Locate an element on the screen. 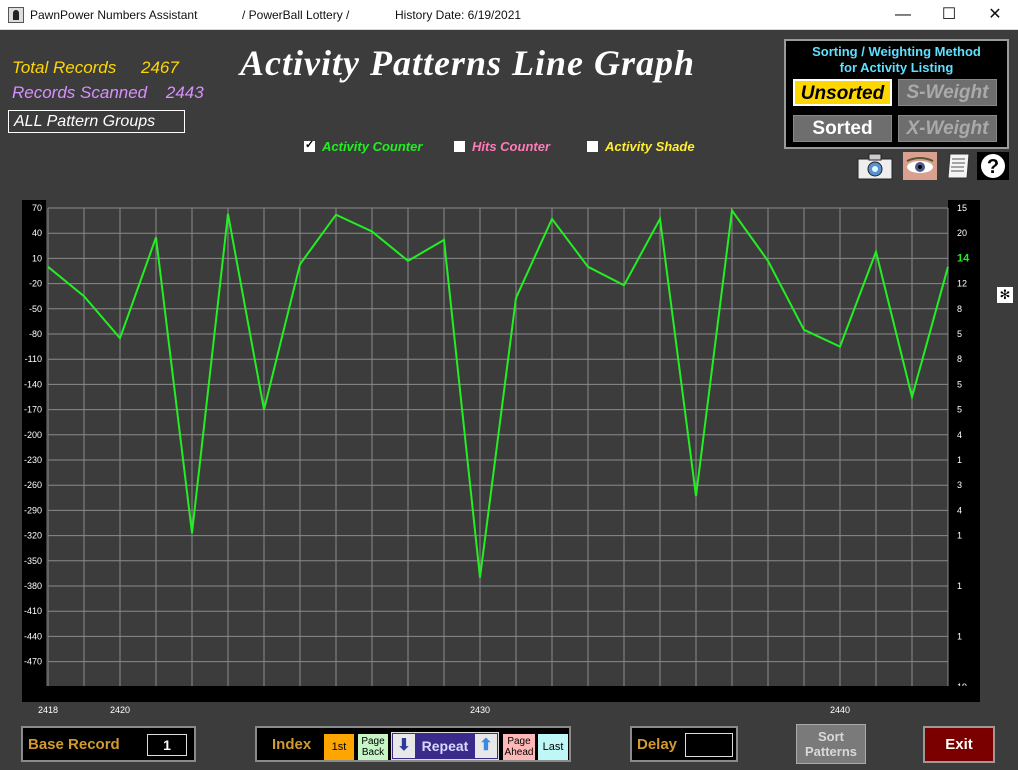  y-left-tick-label: -20 is located at coordinates (35, 284).